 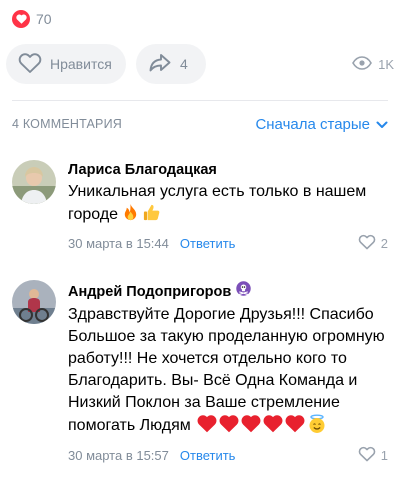 What do you see at coordinates (142, 170) in the screenshot?
I see `comment-author-name: Лариса Благодацкая` at bounding box center [142, 170].